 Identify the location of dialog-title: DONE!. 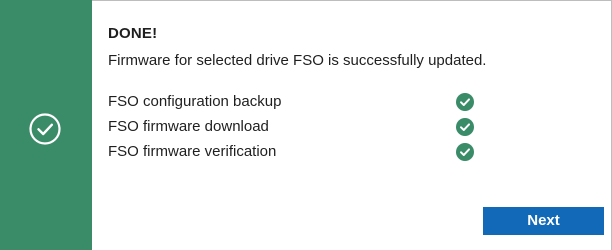
(133, 33).